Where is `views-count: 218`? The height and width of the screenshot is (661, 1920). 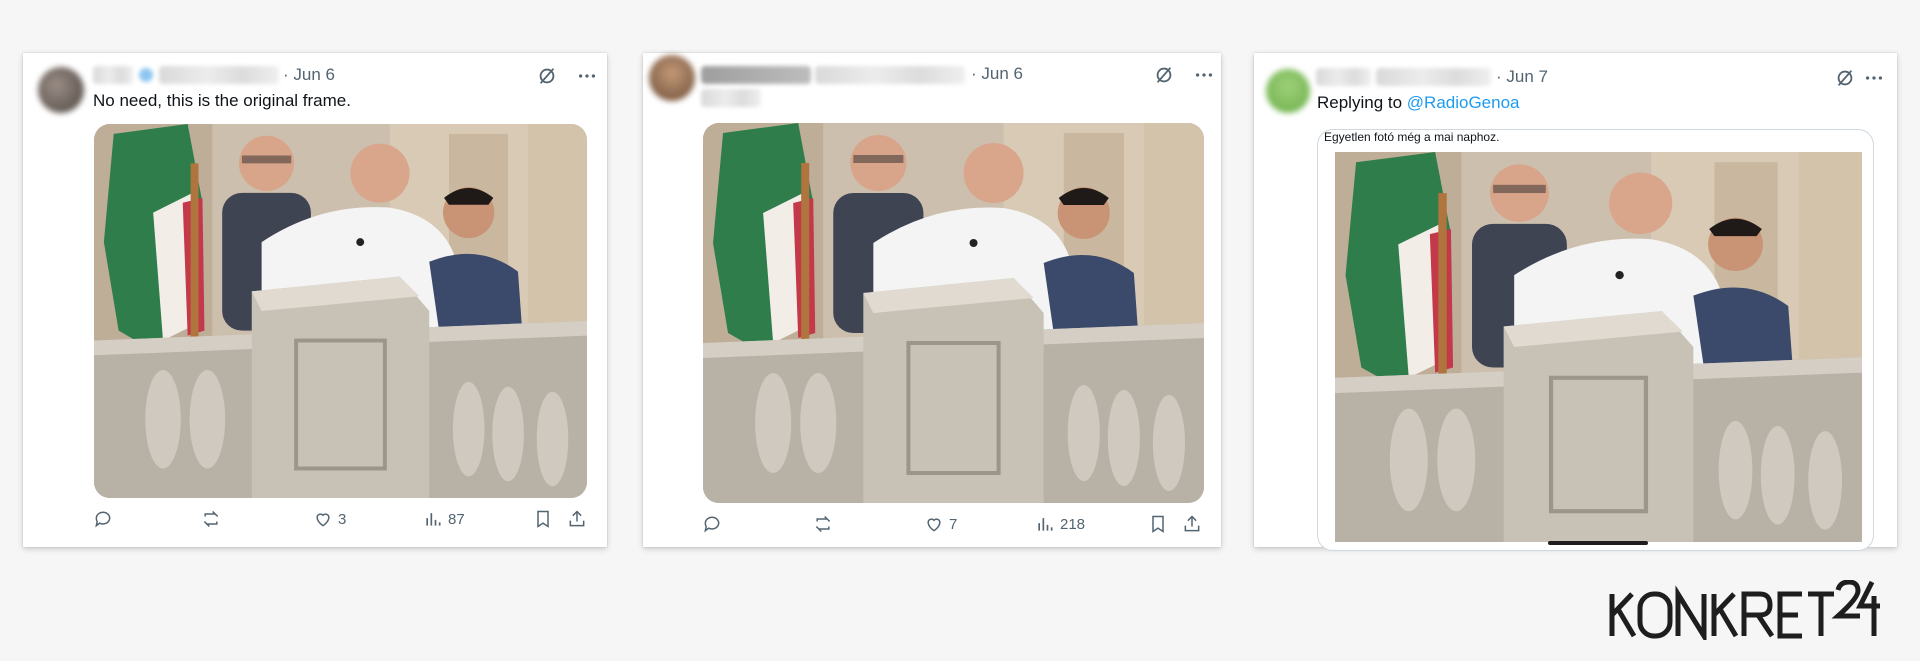 views-count: 218 is located at coordinates (1073, 524).